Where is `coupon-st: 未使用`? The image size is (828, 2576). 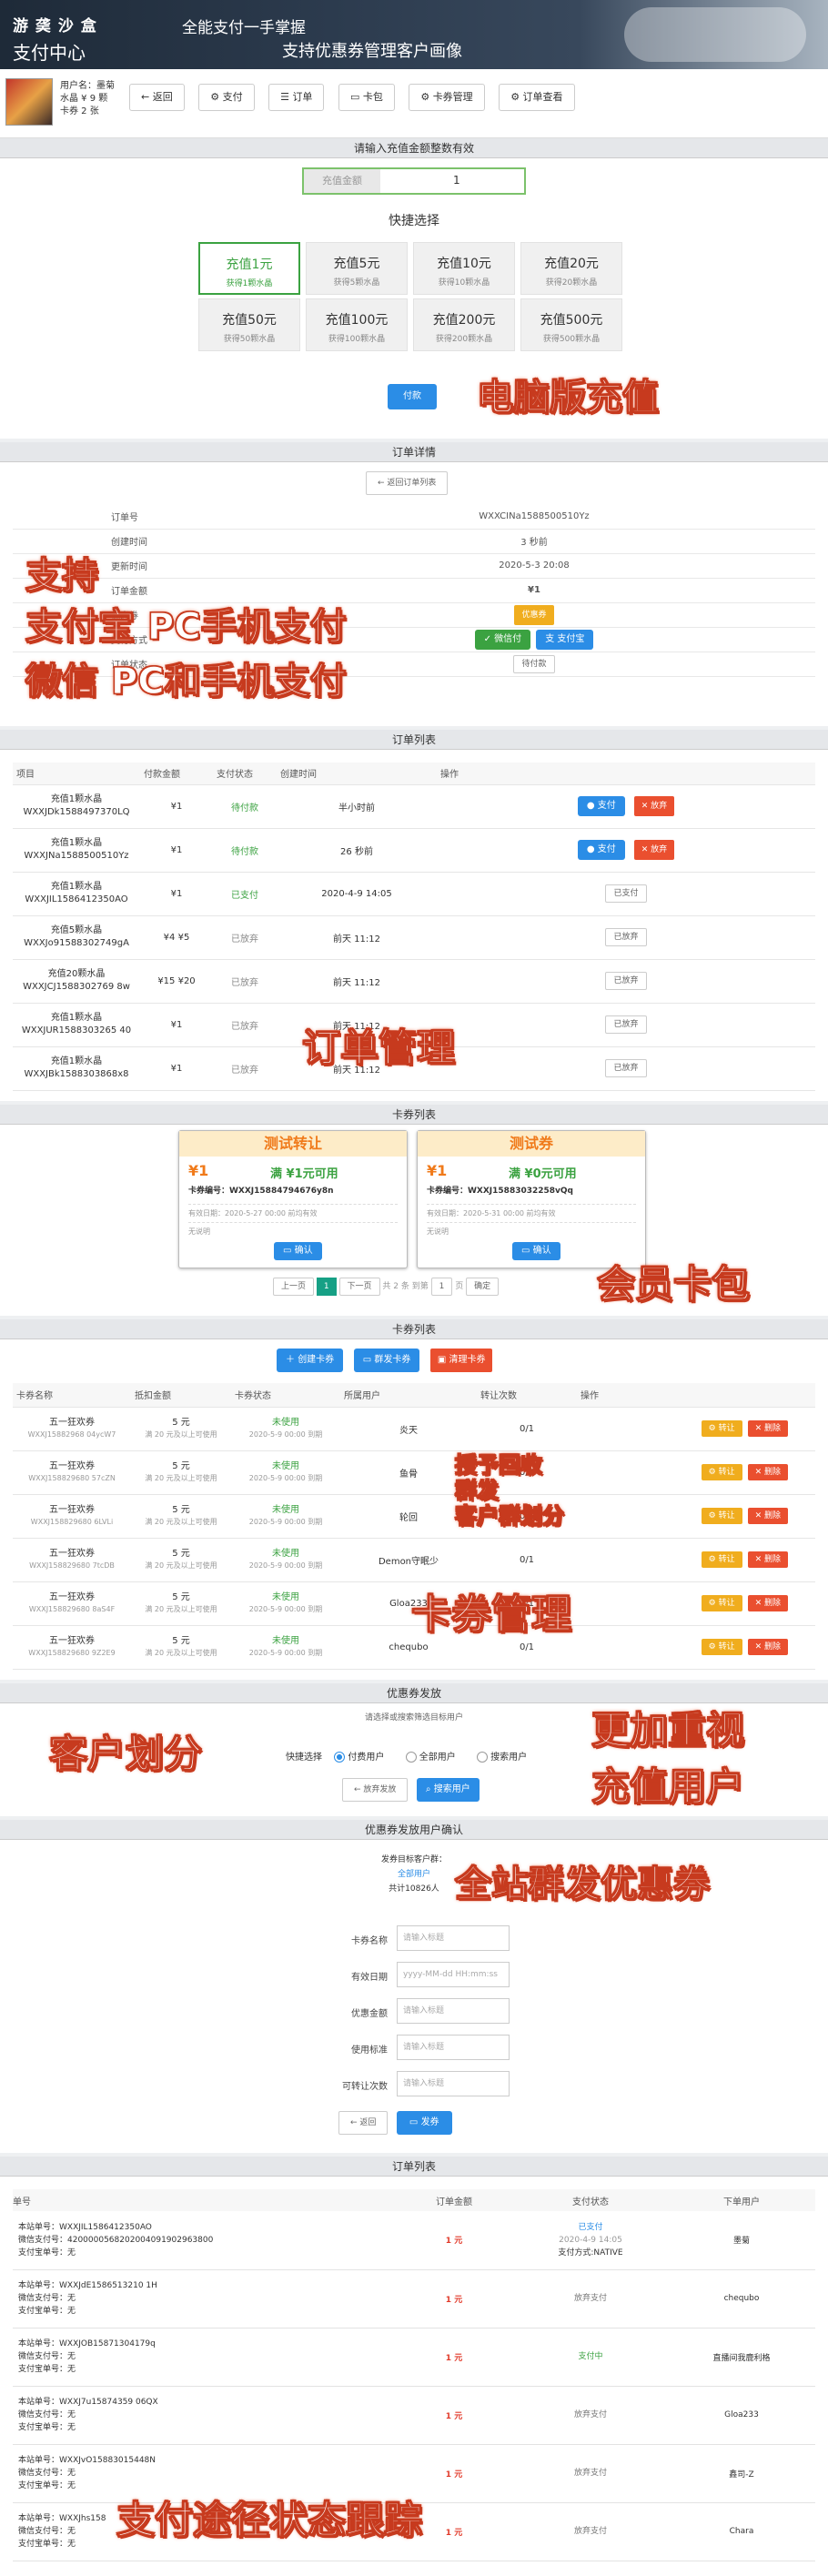 coupon-st: 未使用 is located at coordinates (285, 1423).